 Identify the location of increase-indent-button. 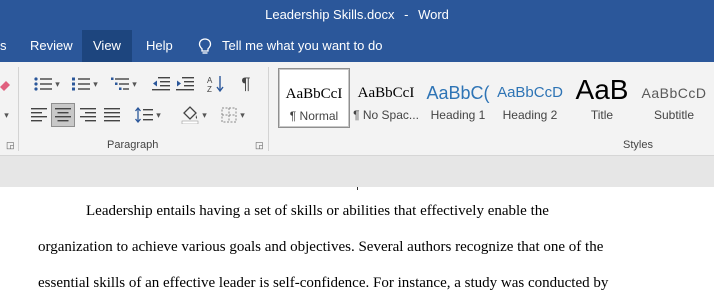
(185, 84).